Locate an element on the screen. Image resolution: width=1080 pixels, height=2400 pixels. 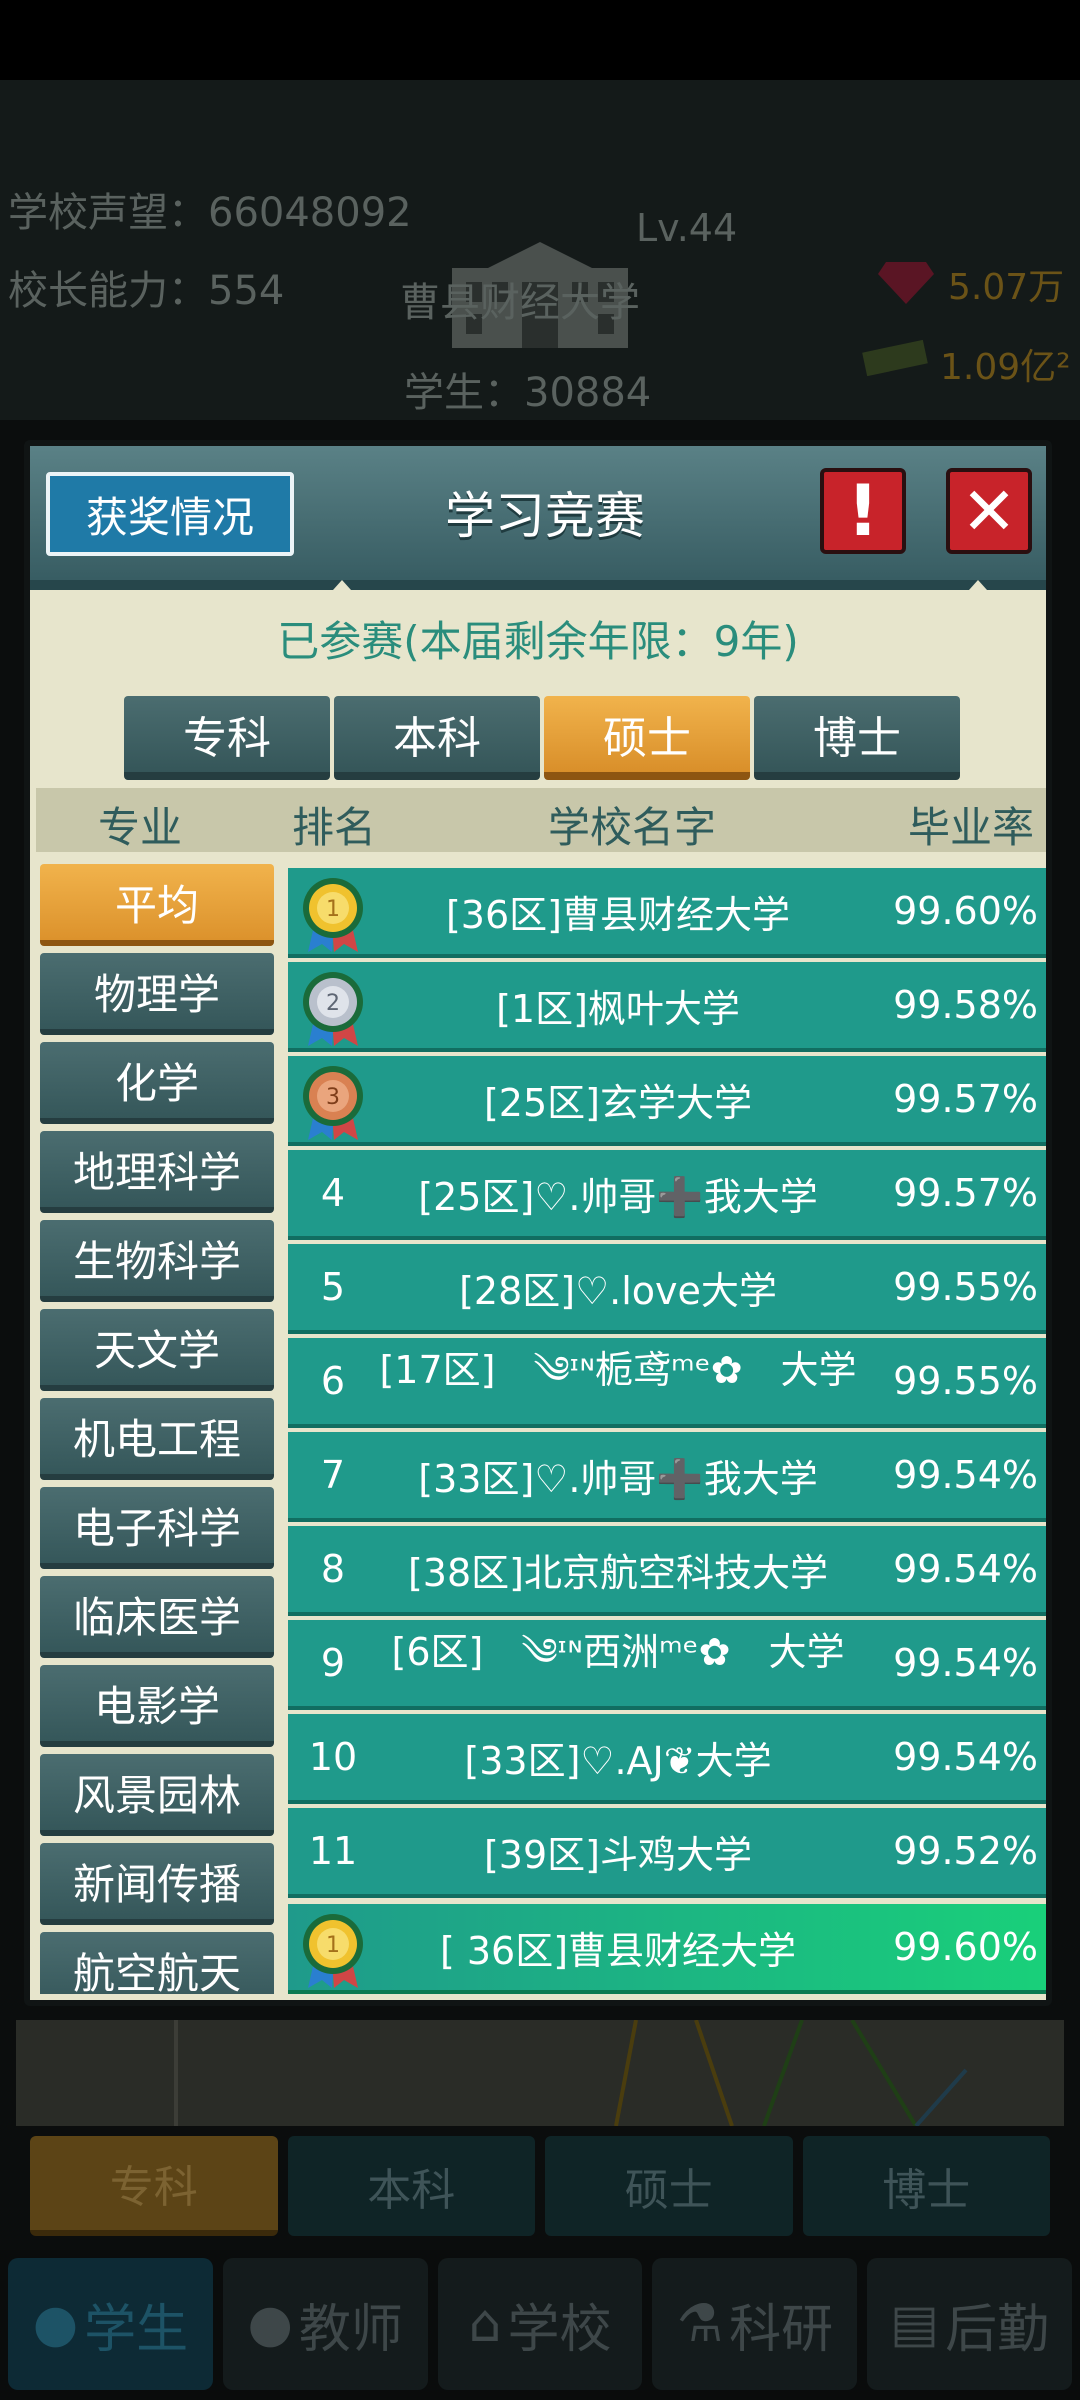
svg-text: 2 is located at coordinates (333, 1003).